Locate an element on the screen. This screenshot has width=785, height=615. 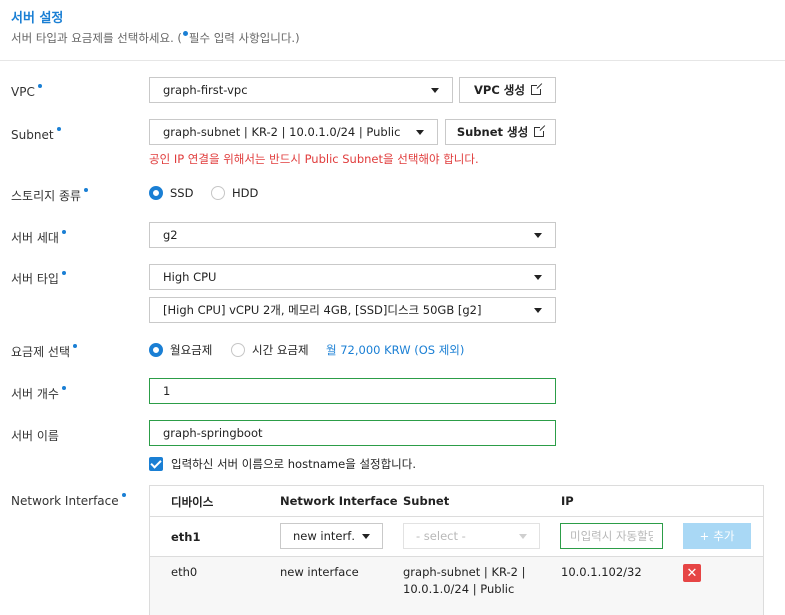
generation-label: 서버 세대 is located at coordinates (38, 237).